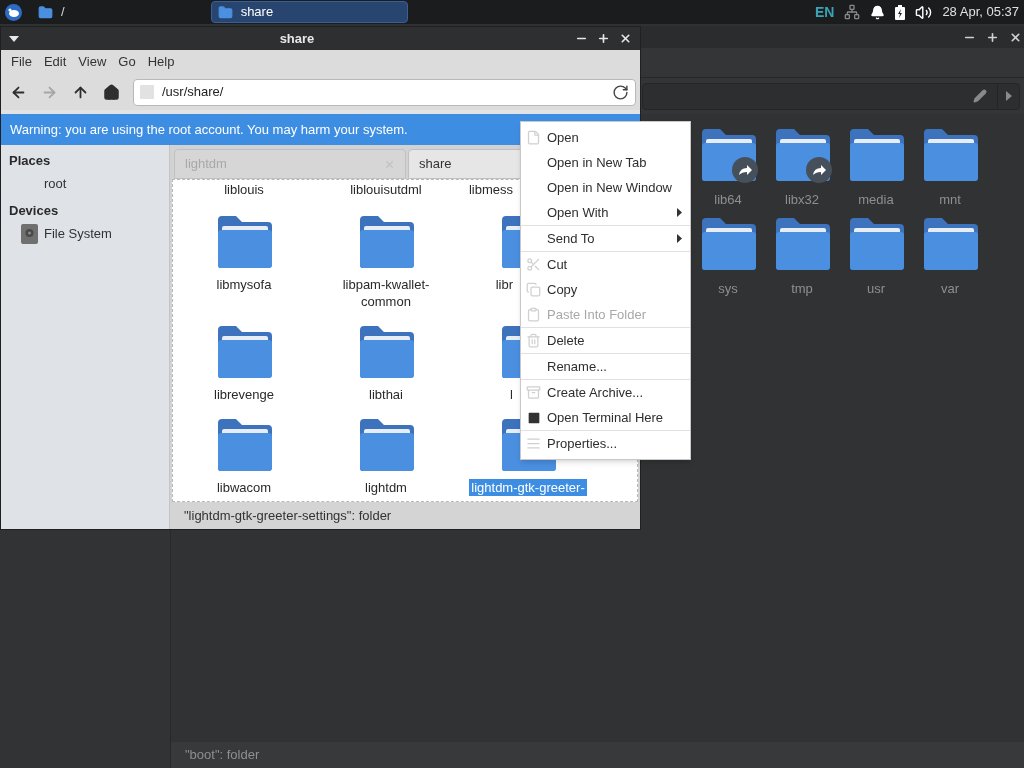  What do you see at coordinates (297, 38) in the screenshot?
I see `window-title: share` at bounding box center [297, 38].